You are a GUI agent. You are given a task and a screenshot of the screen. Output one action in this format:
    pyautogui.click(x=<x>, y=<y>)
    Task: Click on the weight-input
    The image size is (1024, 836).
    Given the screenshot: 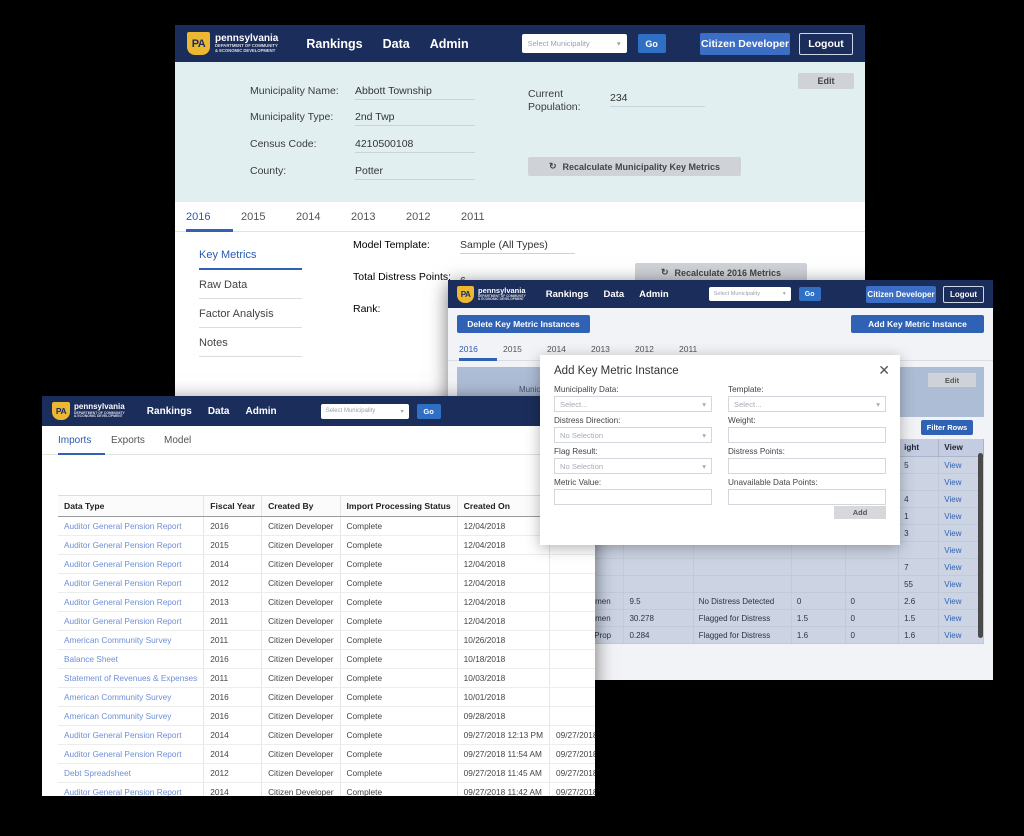 What is the action you would take?
    pyautogui.click(x=807, y=435)
    